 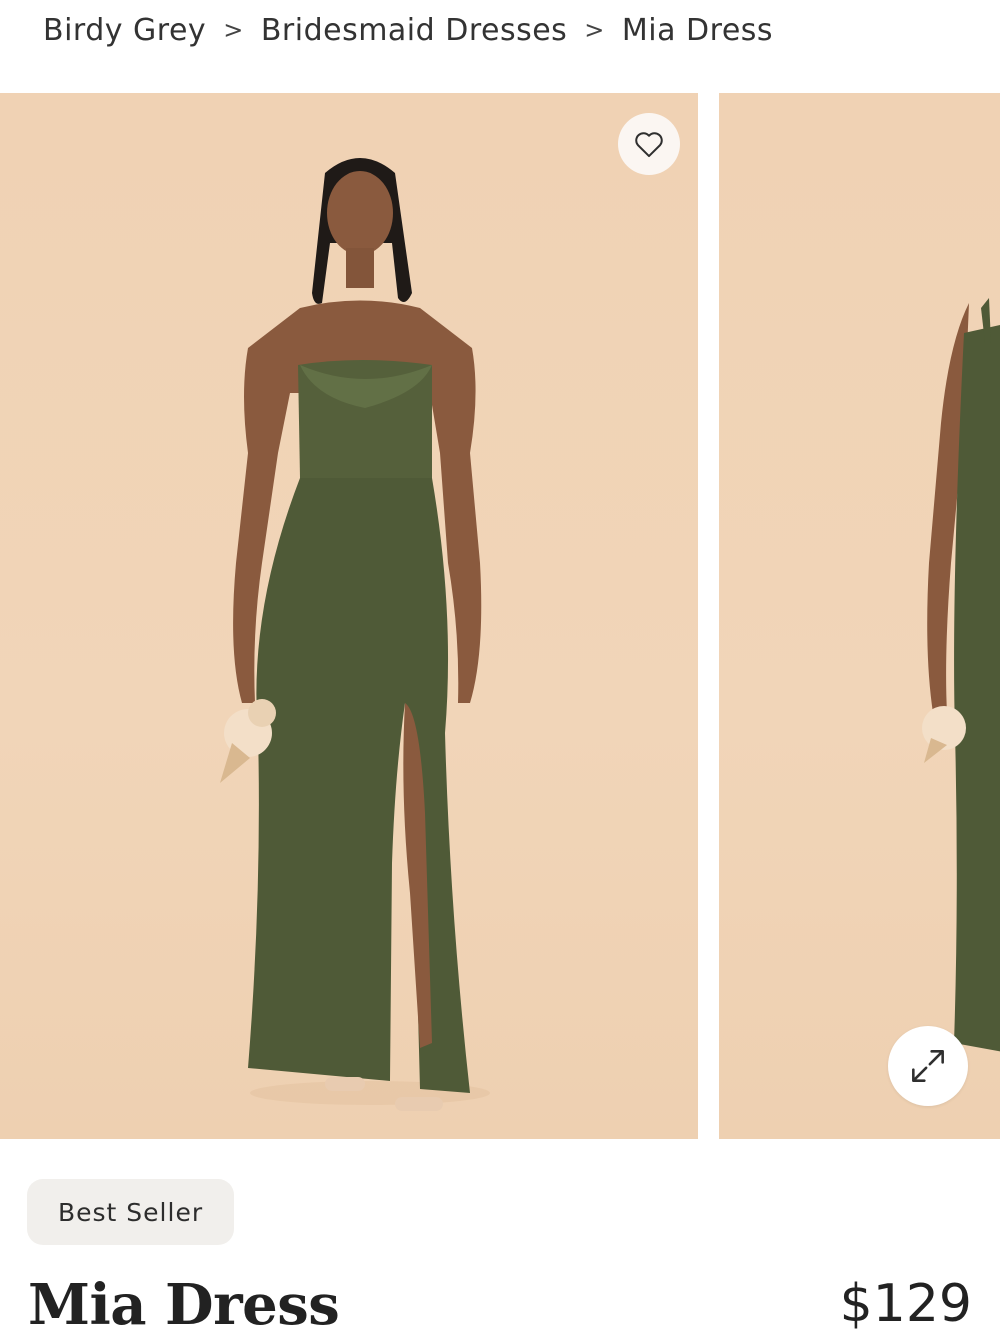 I want to click on favorite-button, so click(x=649, y=144).